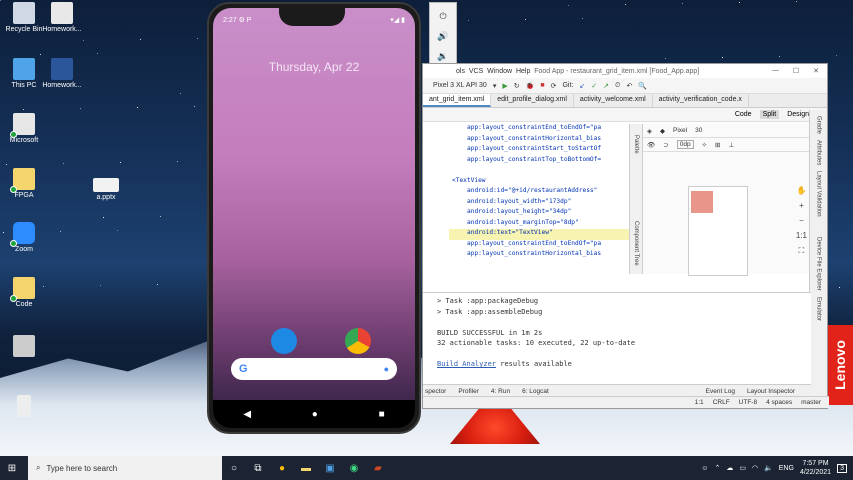 Image resolution: width=853 pixels, height=480 pixels. Describe the element at coordinates (720, 391) in the screenshot. I see `event-log-tab: Event Log` at that location.